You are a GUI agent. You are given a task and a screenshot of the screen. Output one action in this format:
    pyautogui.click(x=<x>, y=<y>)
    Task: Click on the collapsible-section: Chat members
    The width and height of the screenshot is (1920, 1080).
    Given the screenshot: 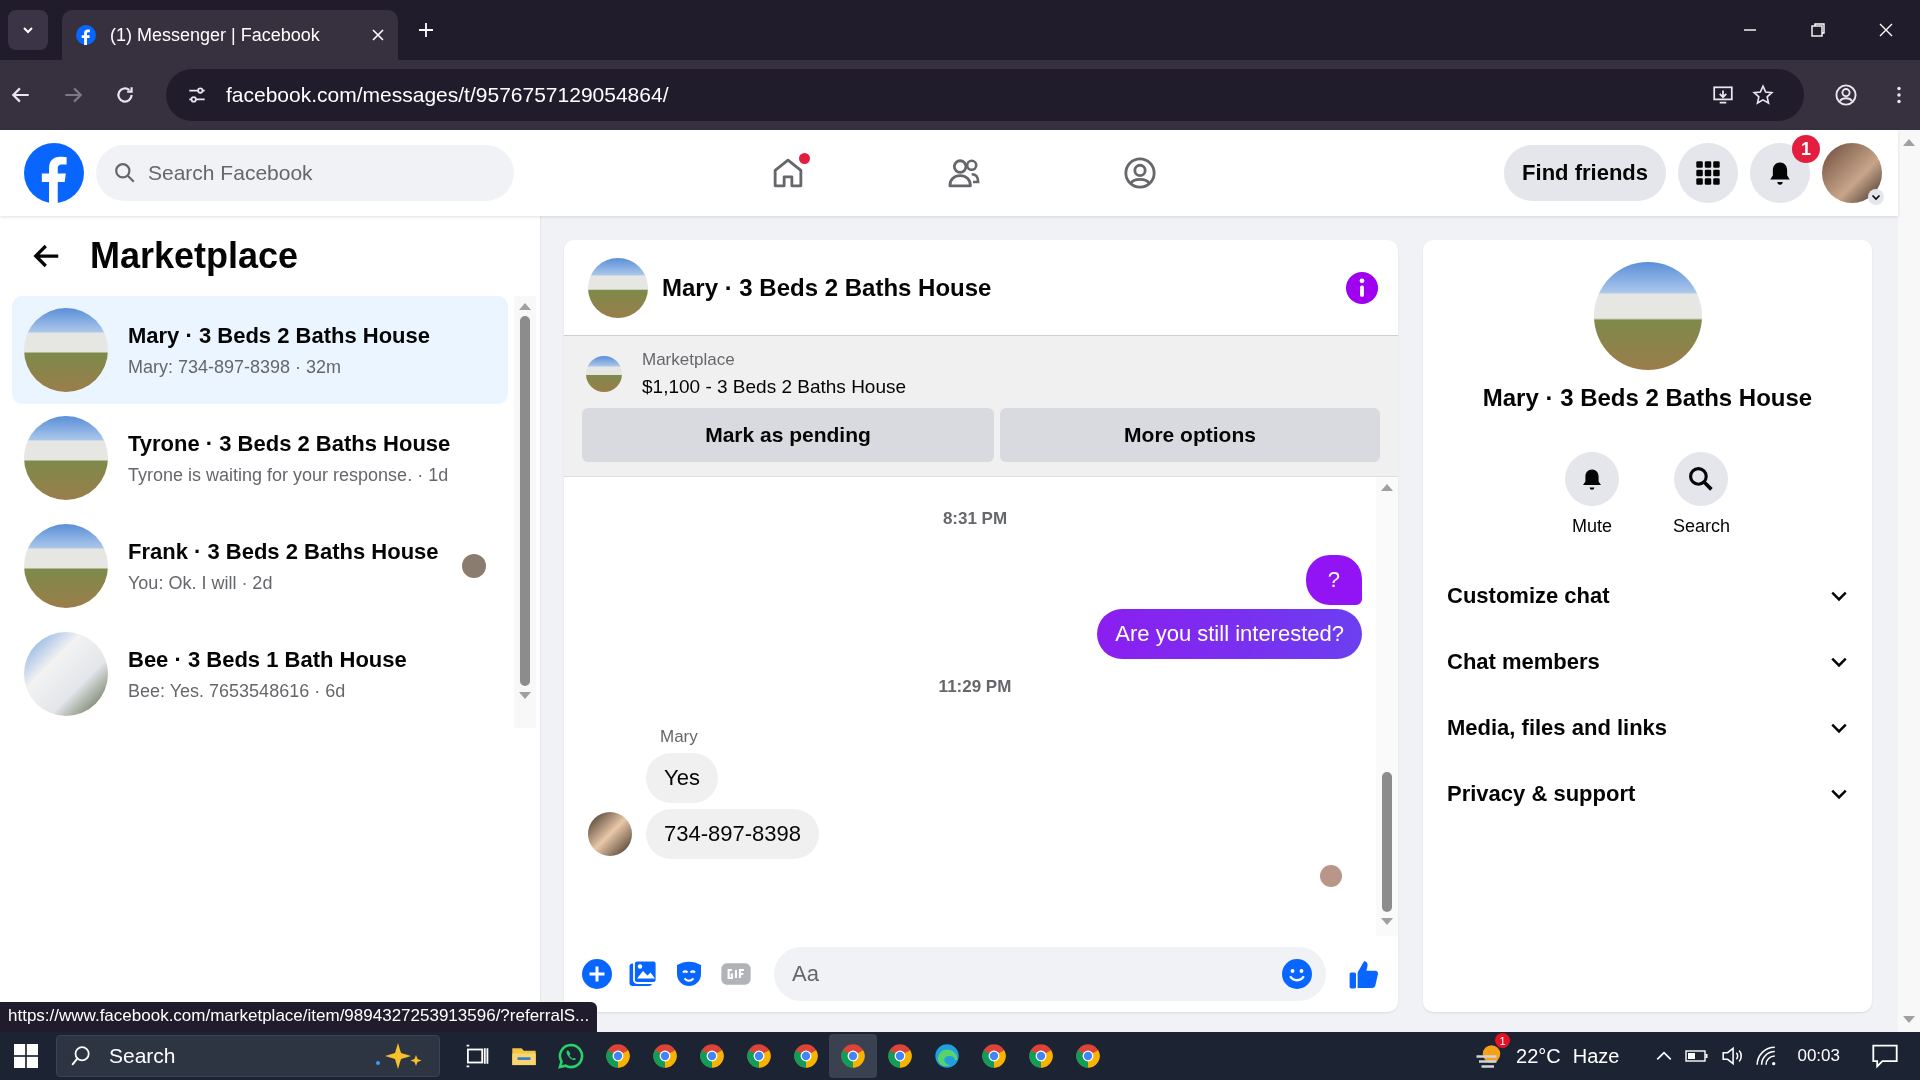 What is the action you would take?
    pyautogui.click(x=1647, y=662)
    